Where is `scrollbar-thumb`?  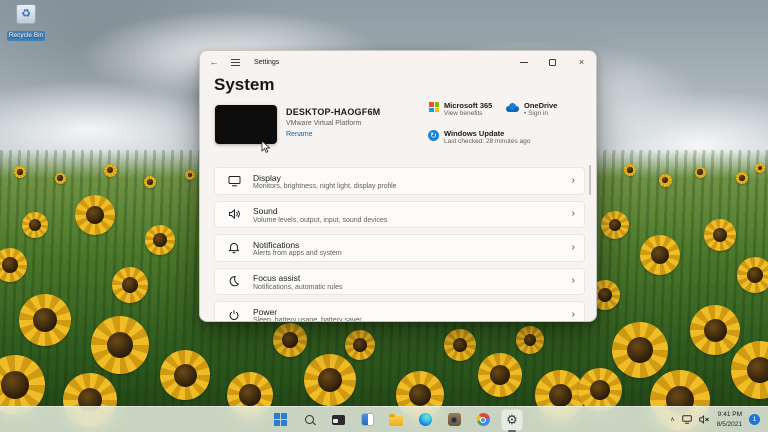 scrollbar-thumb is located at coordinates (589, 180).